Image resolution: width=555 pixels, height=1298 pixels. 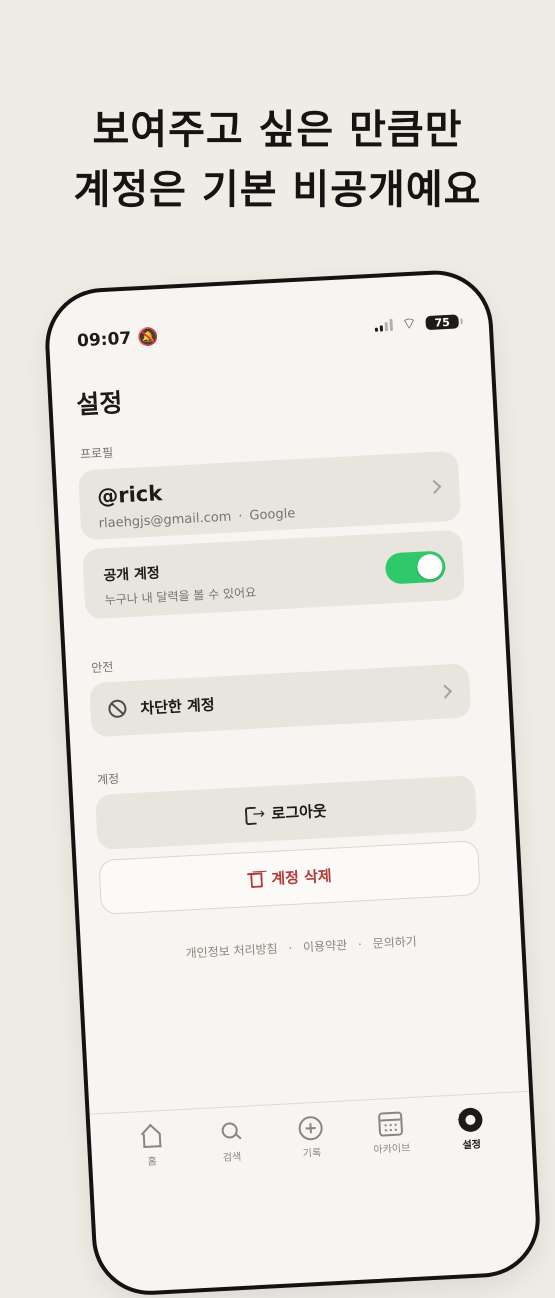 I want to click on status-time-group: 09:07 🔕, so click(x=118, y=339).